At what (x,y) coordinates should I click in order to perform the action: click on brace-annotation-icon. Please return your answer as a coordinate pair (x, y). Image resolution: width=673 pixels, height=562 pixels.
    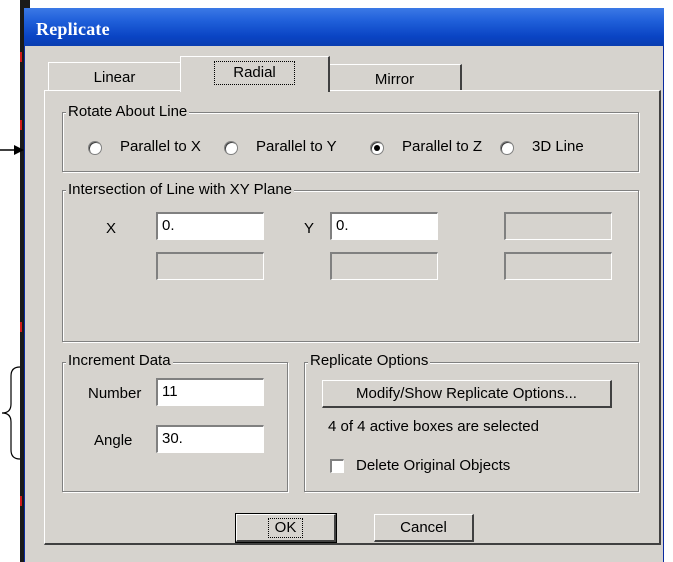
    Looking at the image, I should click on (11, 413).